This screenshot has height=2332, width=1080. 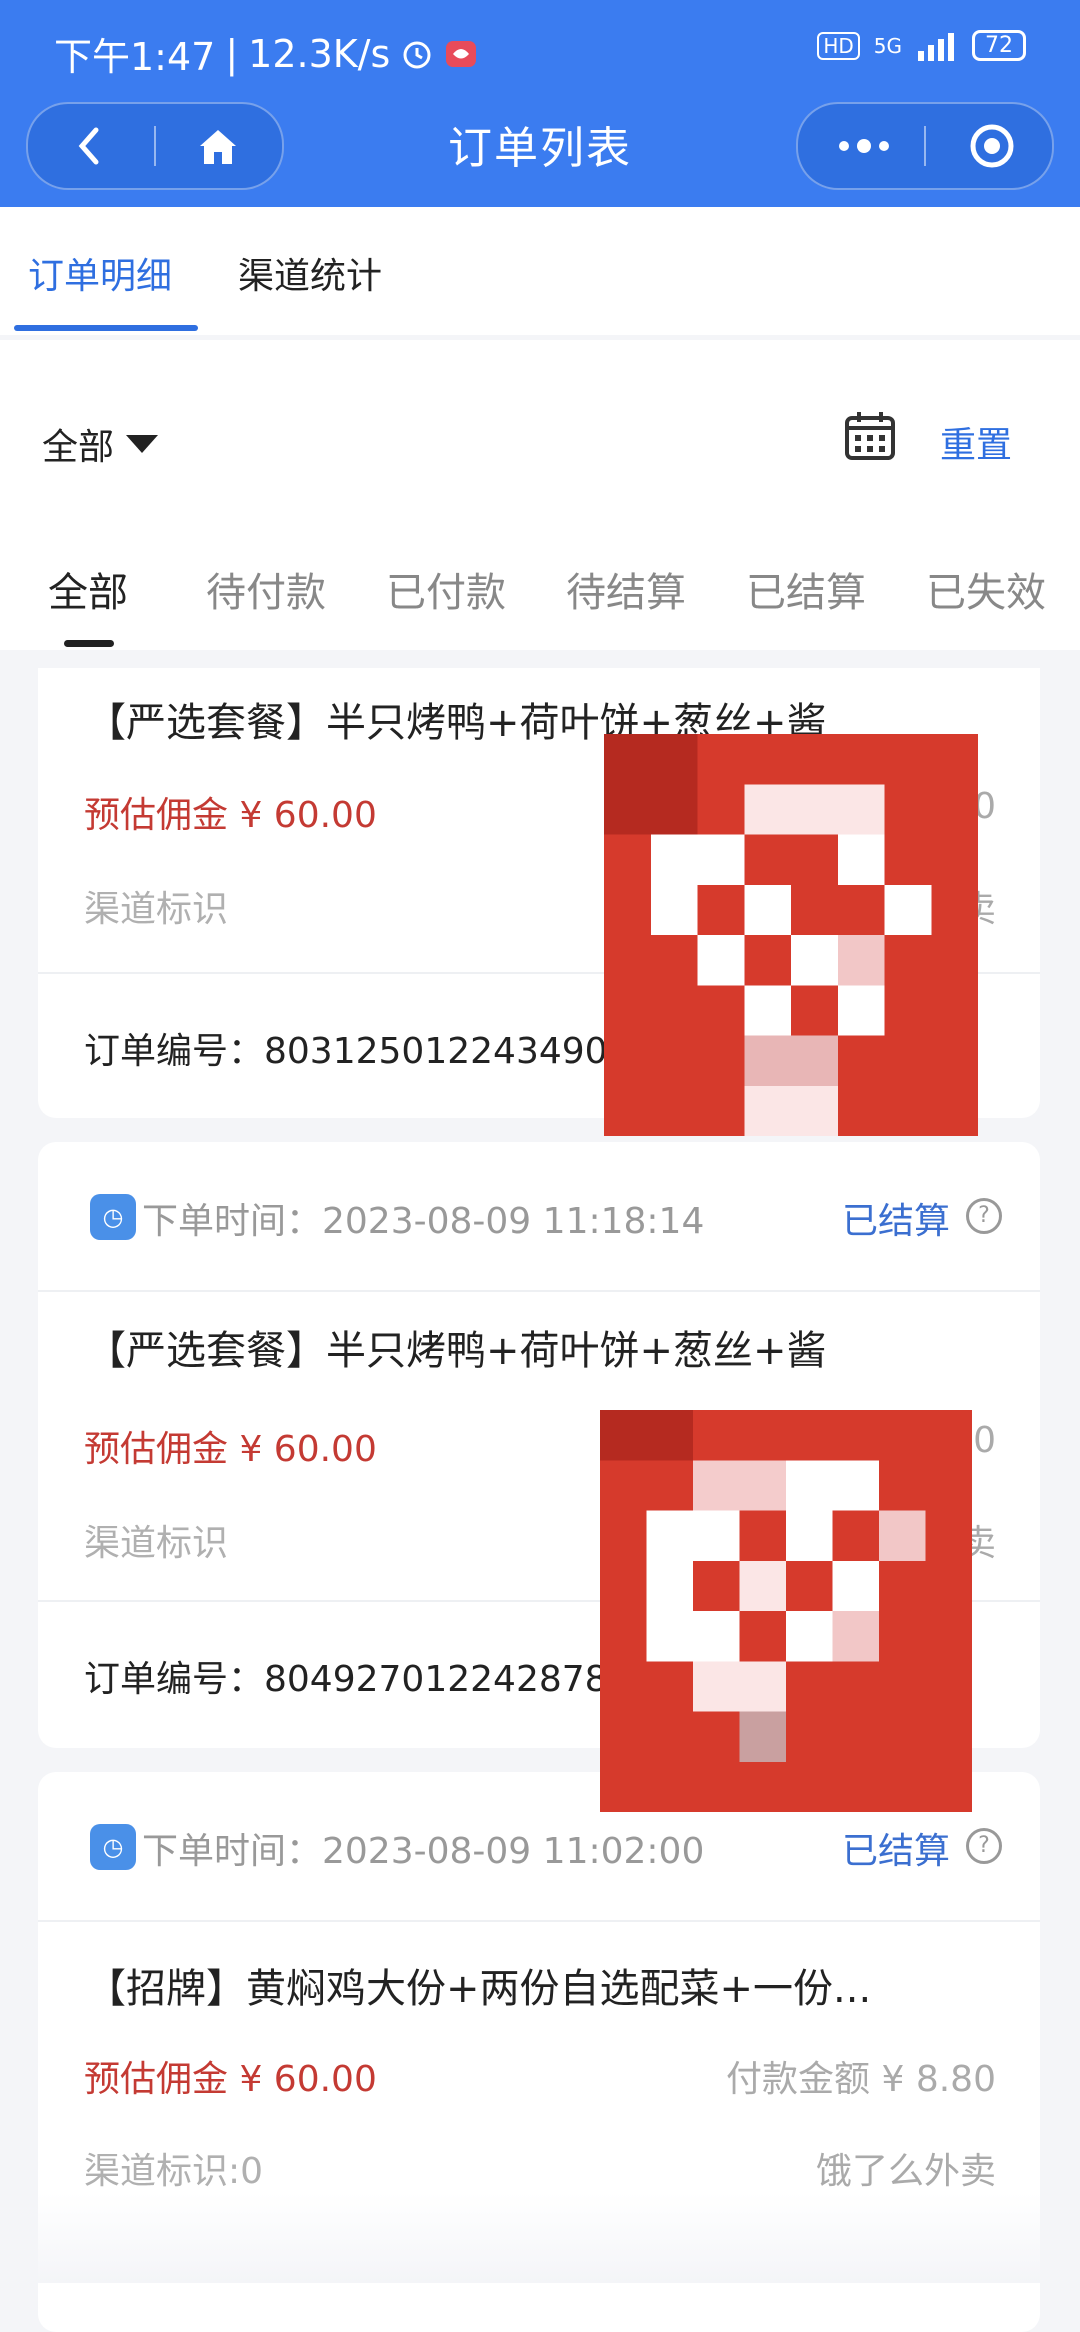 What do you see at coordinates (861, 2079) in the screenshot?
I see `order-payment-amount: 付款金额 ¥ 8.80` at bounding box center [861, 2079].